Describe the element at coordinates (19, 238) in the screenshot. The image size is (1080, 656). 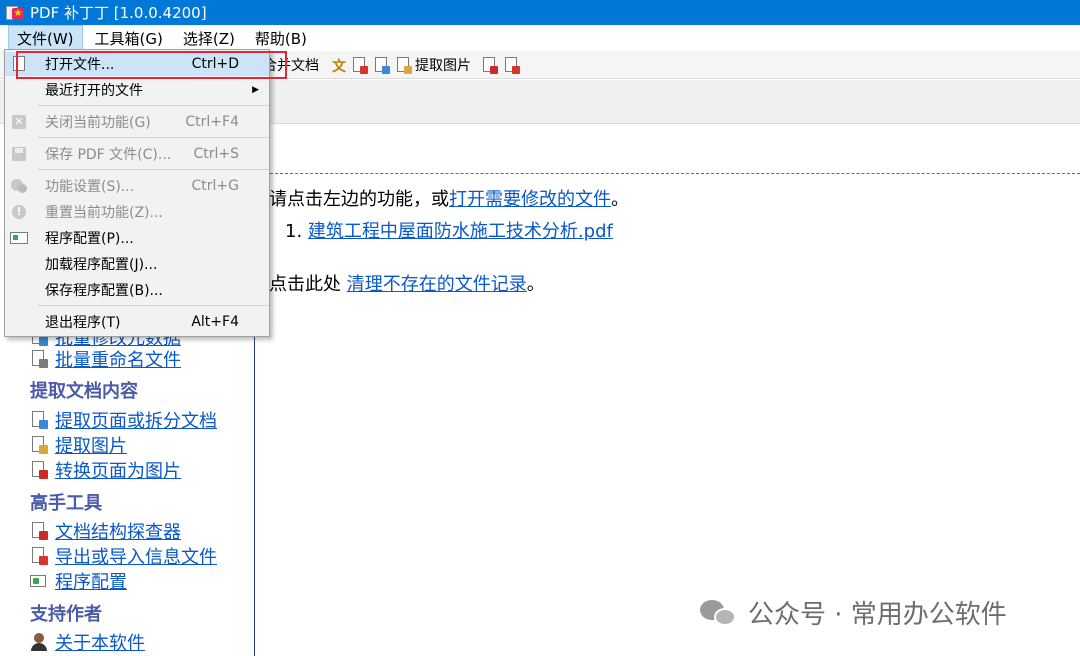
I see `config-icon` at that location.